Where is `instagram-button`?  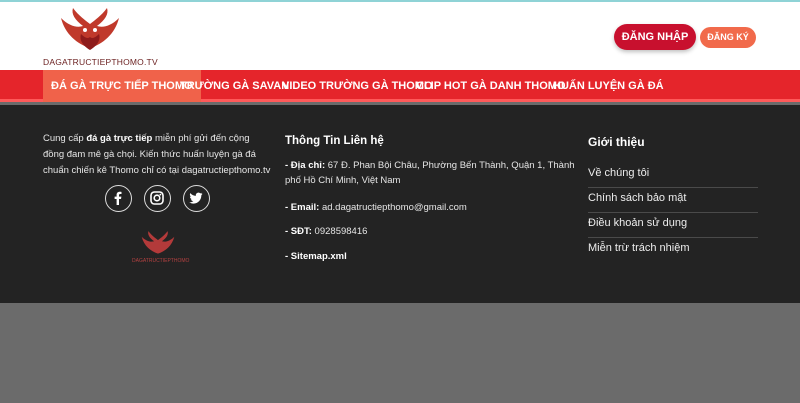 instagram-button is located at coordinates (157, 198).